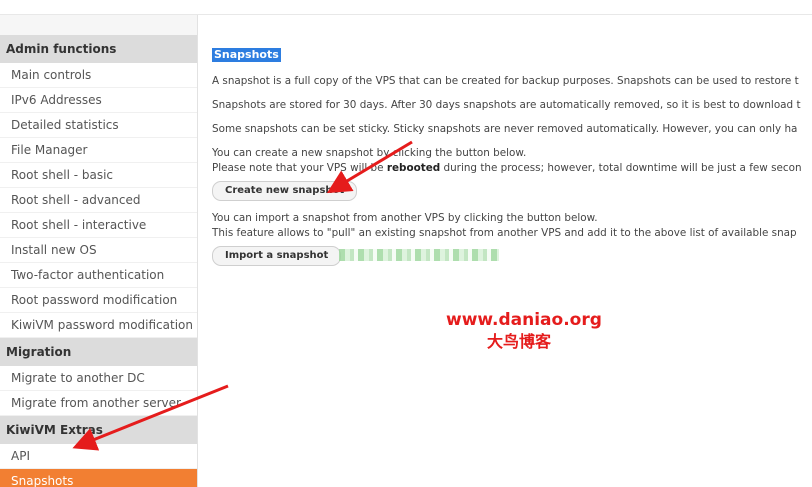 Image resolution: width=812 pixels, height=487 pixels. Describe the element at coordinates (98, 75) in the screenshot. I see `sidebar-item-main-controls: Main controls` at that location.